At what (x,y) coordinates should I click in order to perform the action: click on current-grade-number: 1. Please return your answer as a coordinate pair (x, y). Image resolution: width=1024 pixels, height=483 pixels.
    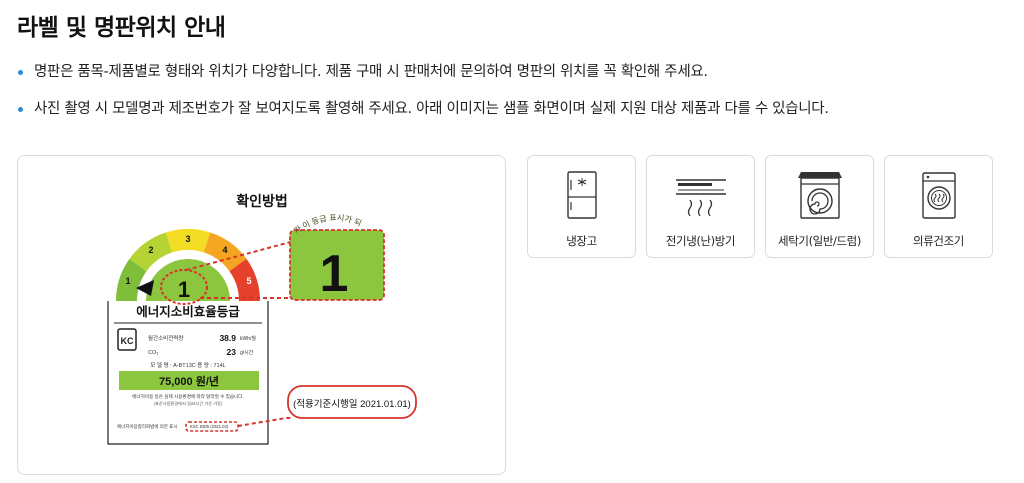
    Looking at the image, I should click on (184, 289).